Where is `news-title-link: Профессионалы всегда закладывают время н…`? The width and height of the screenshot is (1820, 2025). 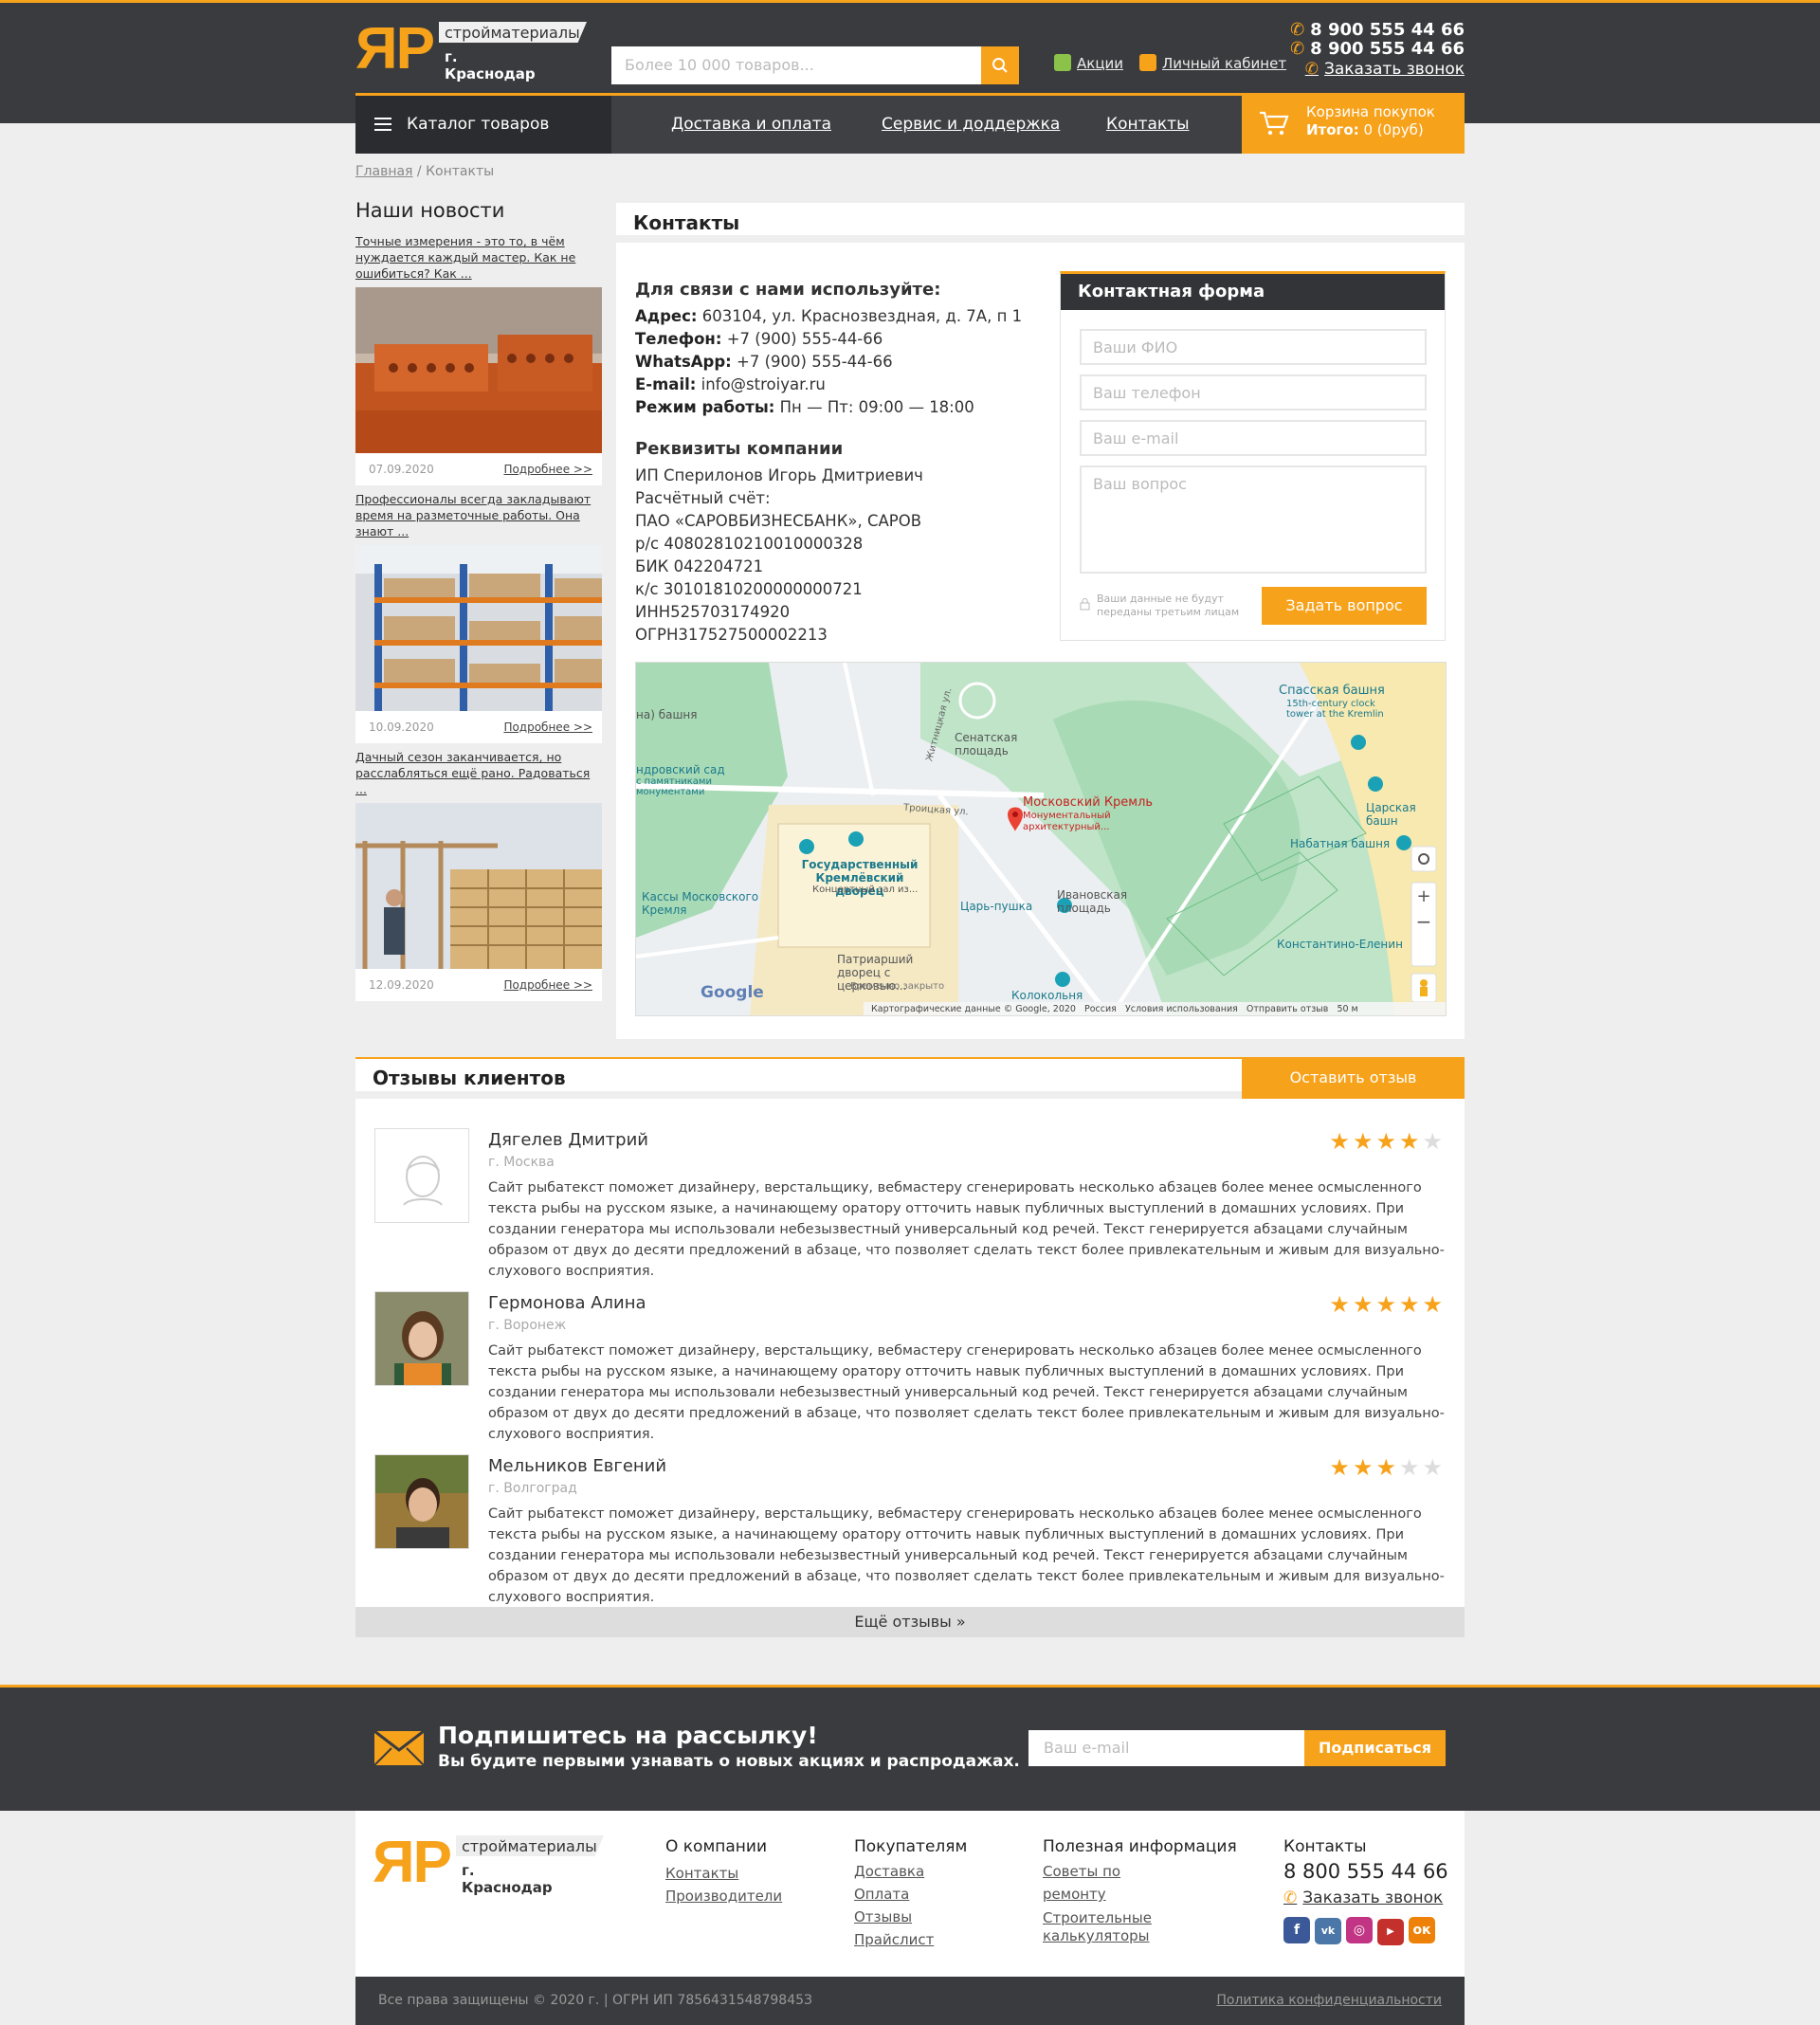
news-title-link: Профессионалы всегда закладывают время н… is located at coordinates (478, 518).